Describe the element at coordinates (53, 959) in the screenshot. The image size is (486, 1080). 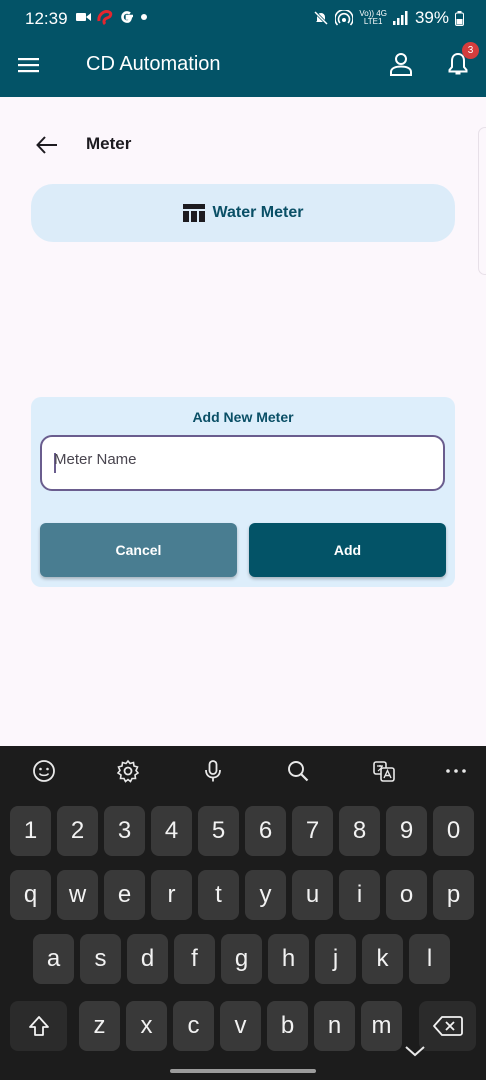
I see `key-a: a` at that location.